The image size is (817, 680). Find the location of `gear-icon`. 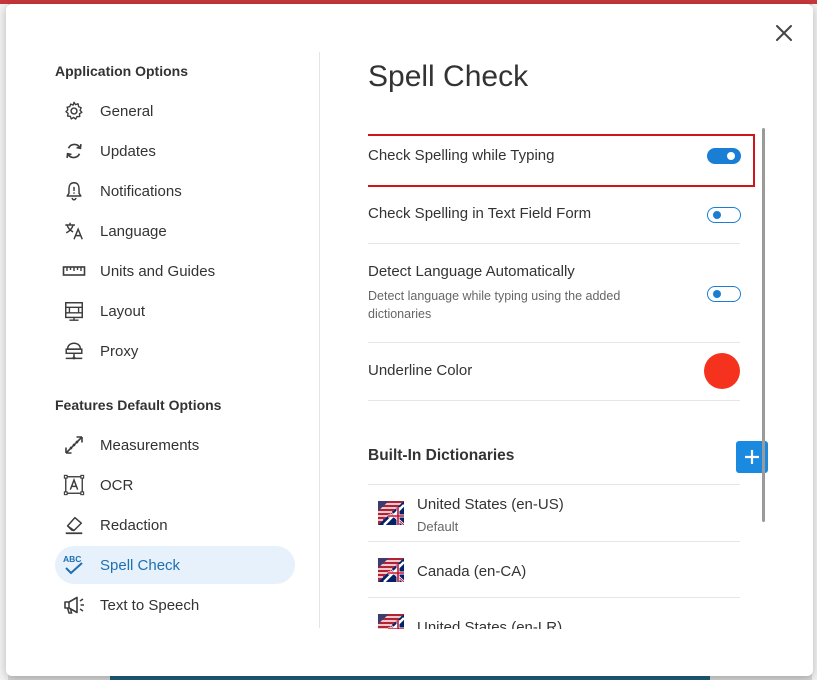

gear-icon is located at coordinates (74, 111).